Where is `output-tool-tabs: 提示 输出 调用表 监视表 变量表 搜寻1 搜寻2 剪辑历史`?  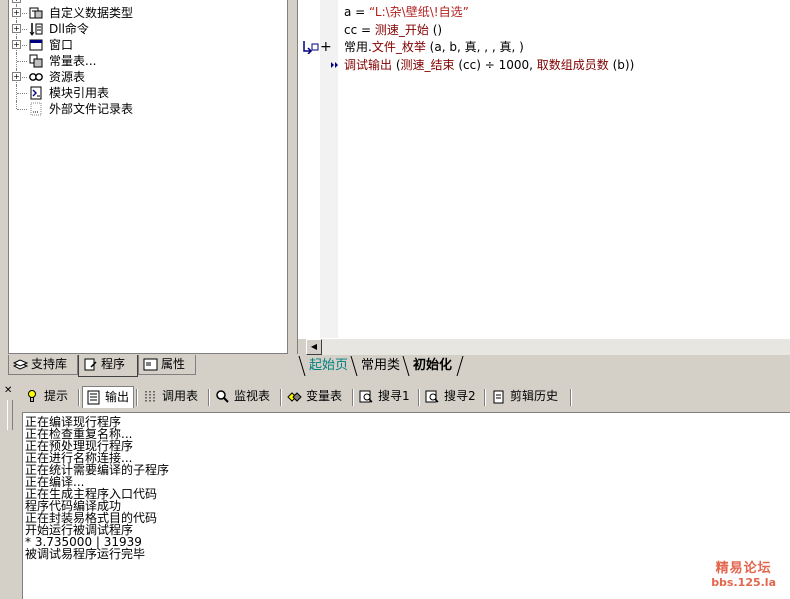
output-tool-tabs: 提示 输出 调用表 监视表 变量表 搜寻1 搜寻2 剪辑历史 is located at coordinates (405, 397).